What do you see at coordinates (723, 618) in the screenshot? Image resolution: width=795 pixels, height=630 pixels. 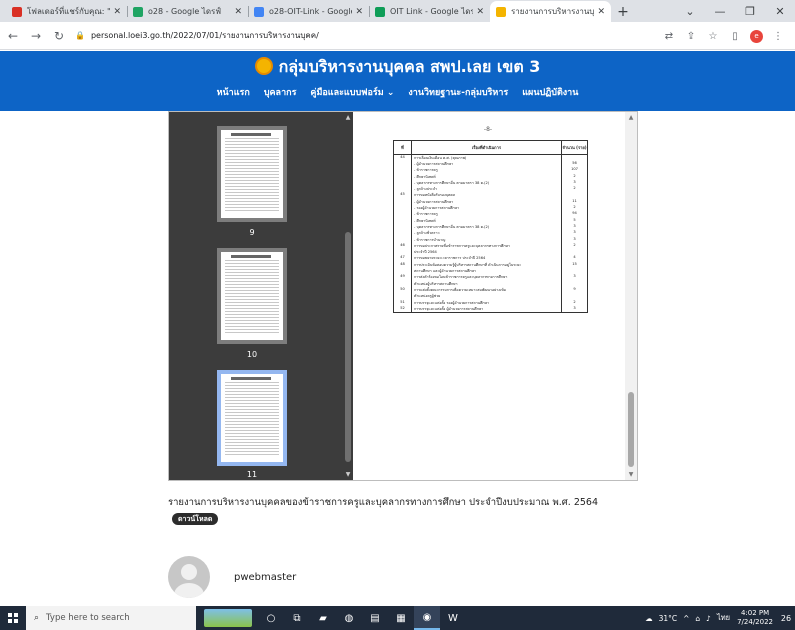 I see `language-indicator: ไทย` at bounding box center [723, 618].